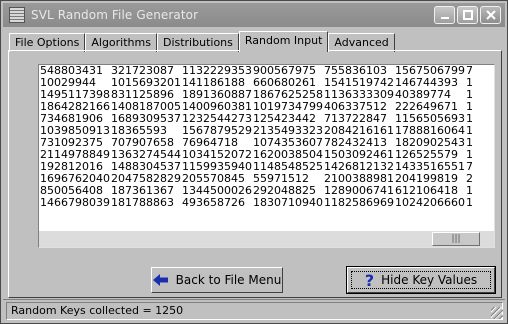 This screenshot has height=324, width=508. Describe the element at coordinates (17, 15) in the screenshot. I see `app-icon` at that location.